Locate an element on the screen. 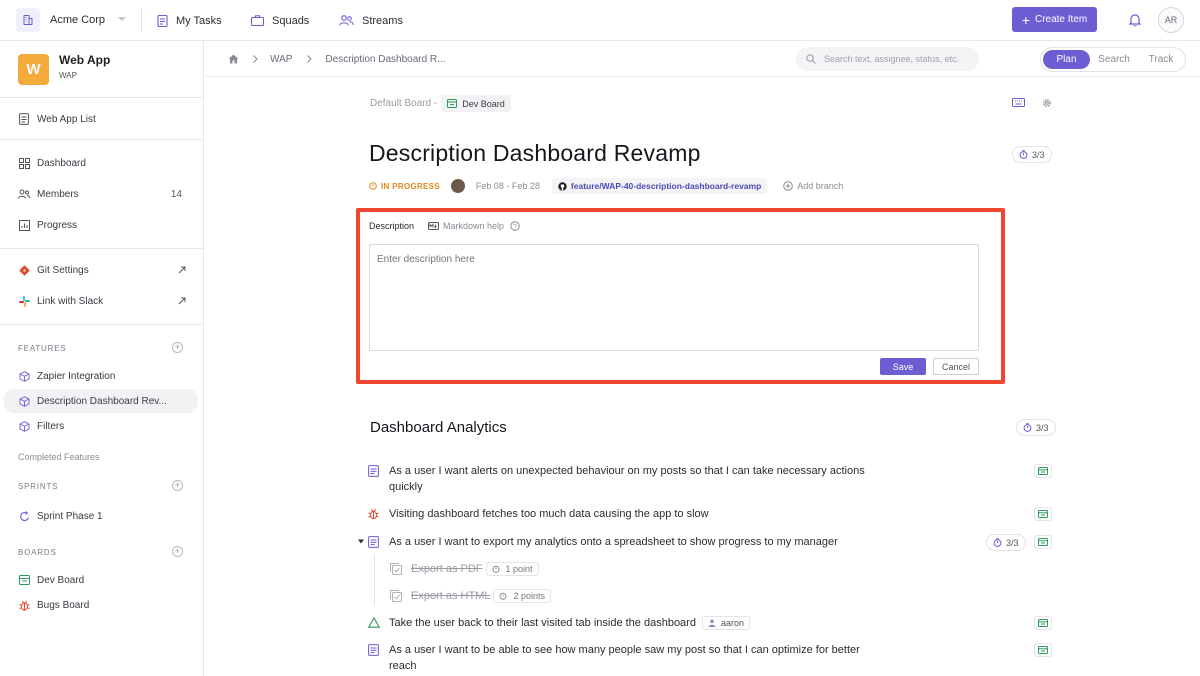 This screenshot has height=676, width=1200. boards-heading: BOARDS is located at coordinates (37, 552).